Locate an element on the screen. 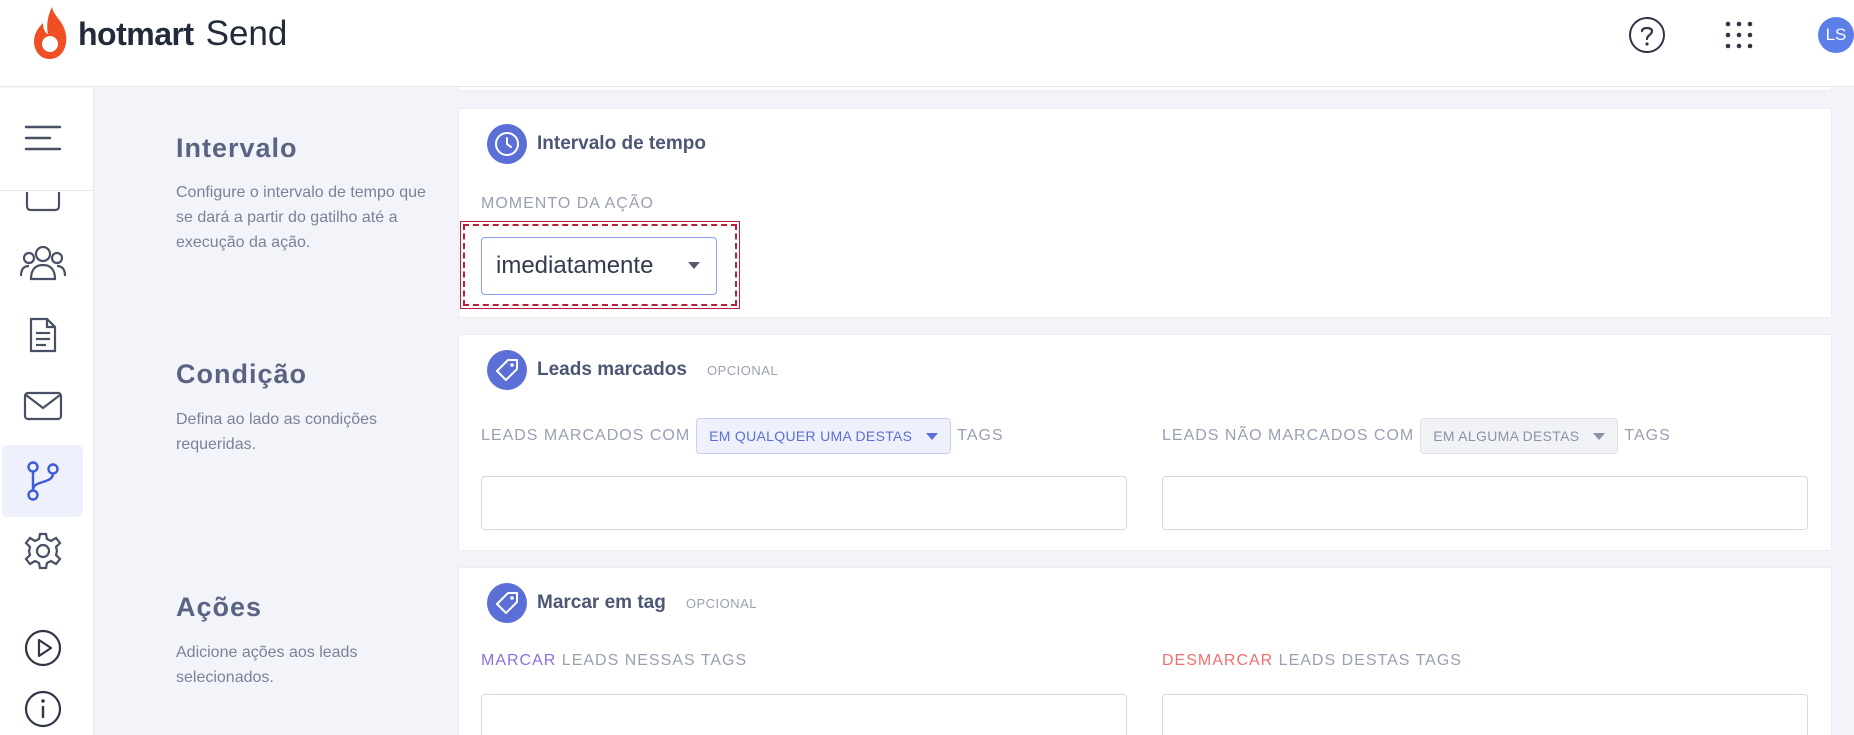 This screenshot has height=735, width=1854. condition-optional-badge: OPCIONAL is located at coordinates (742, 370).